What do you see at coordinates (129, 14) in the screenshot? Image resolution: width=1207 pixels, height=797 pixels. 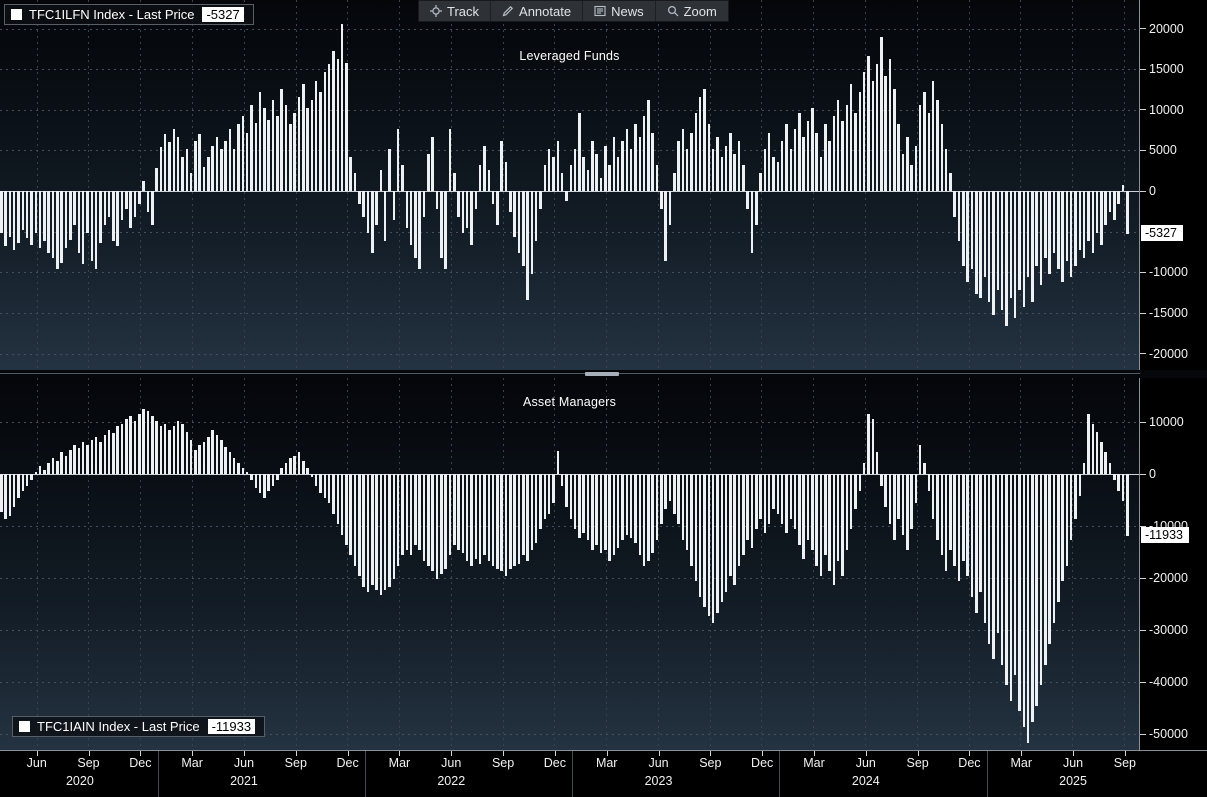 I see `legend-leveraged-funds: TFC1ILFN Index - Last Price -5327` at bounding box center [129, 14].